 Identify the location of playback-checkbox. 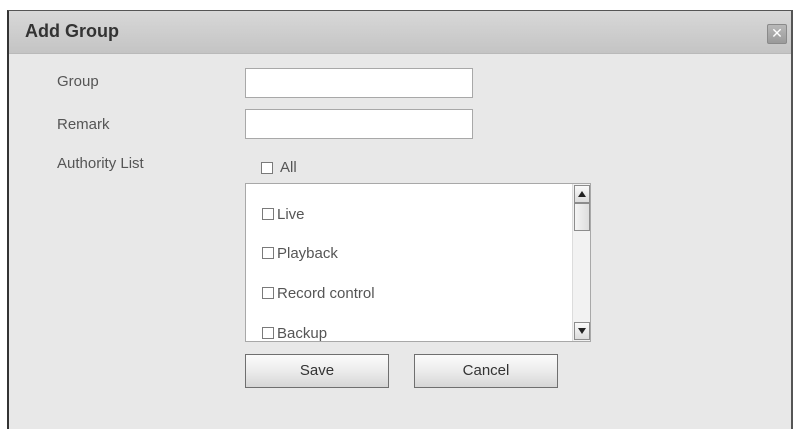
(268, 253).